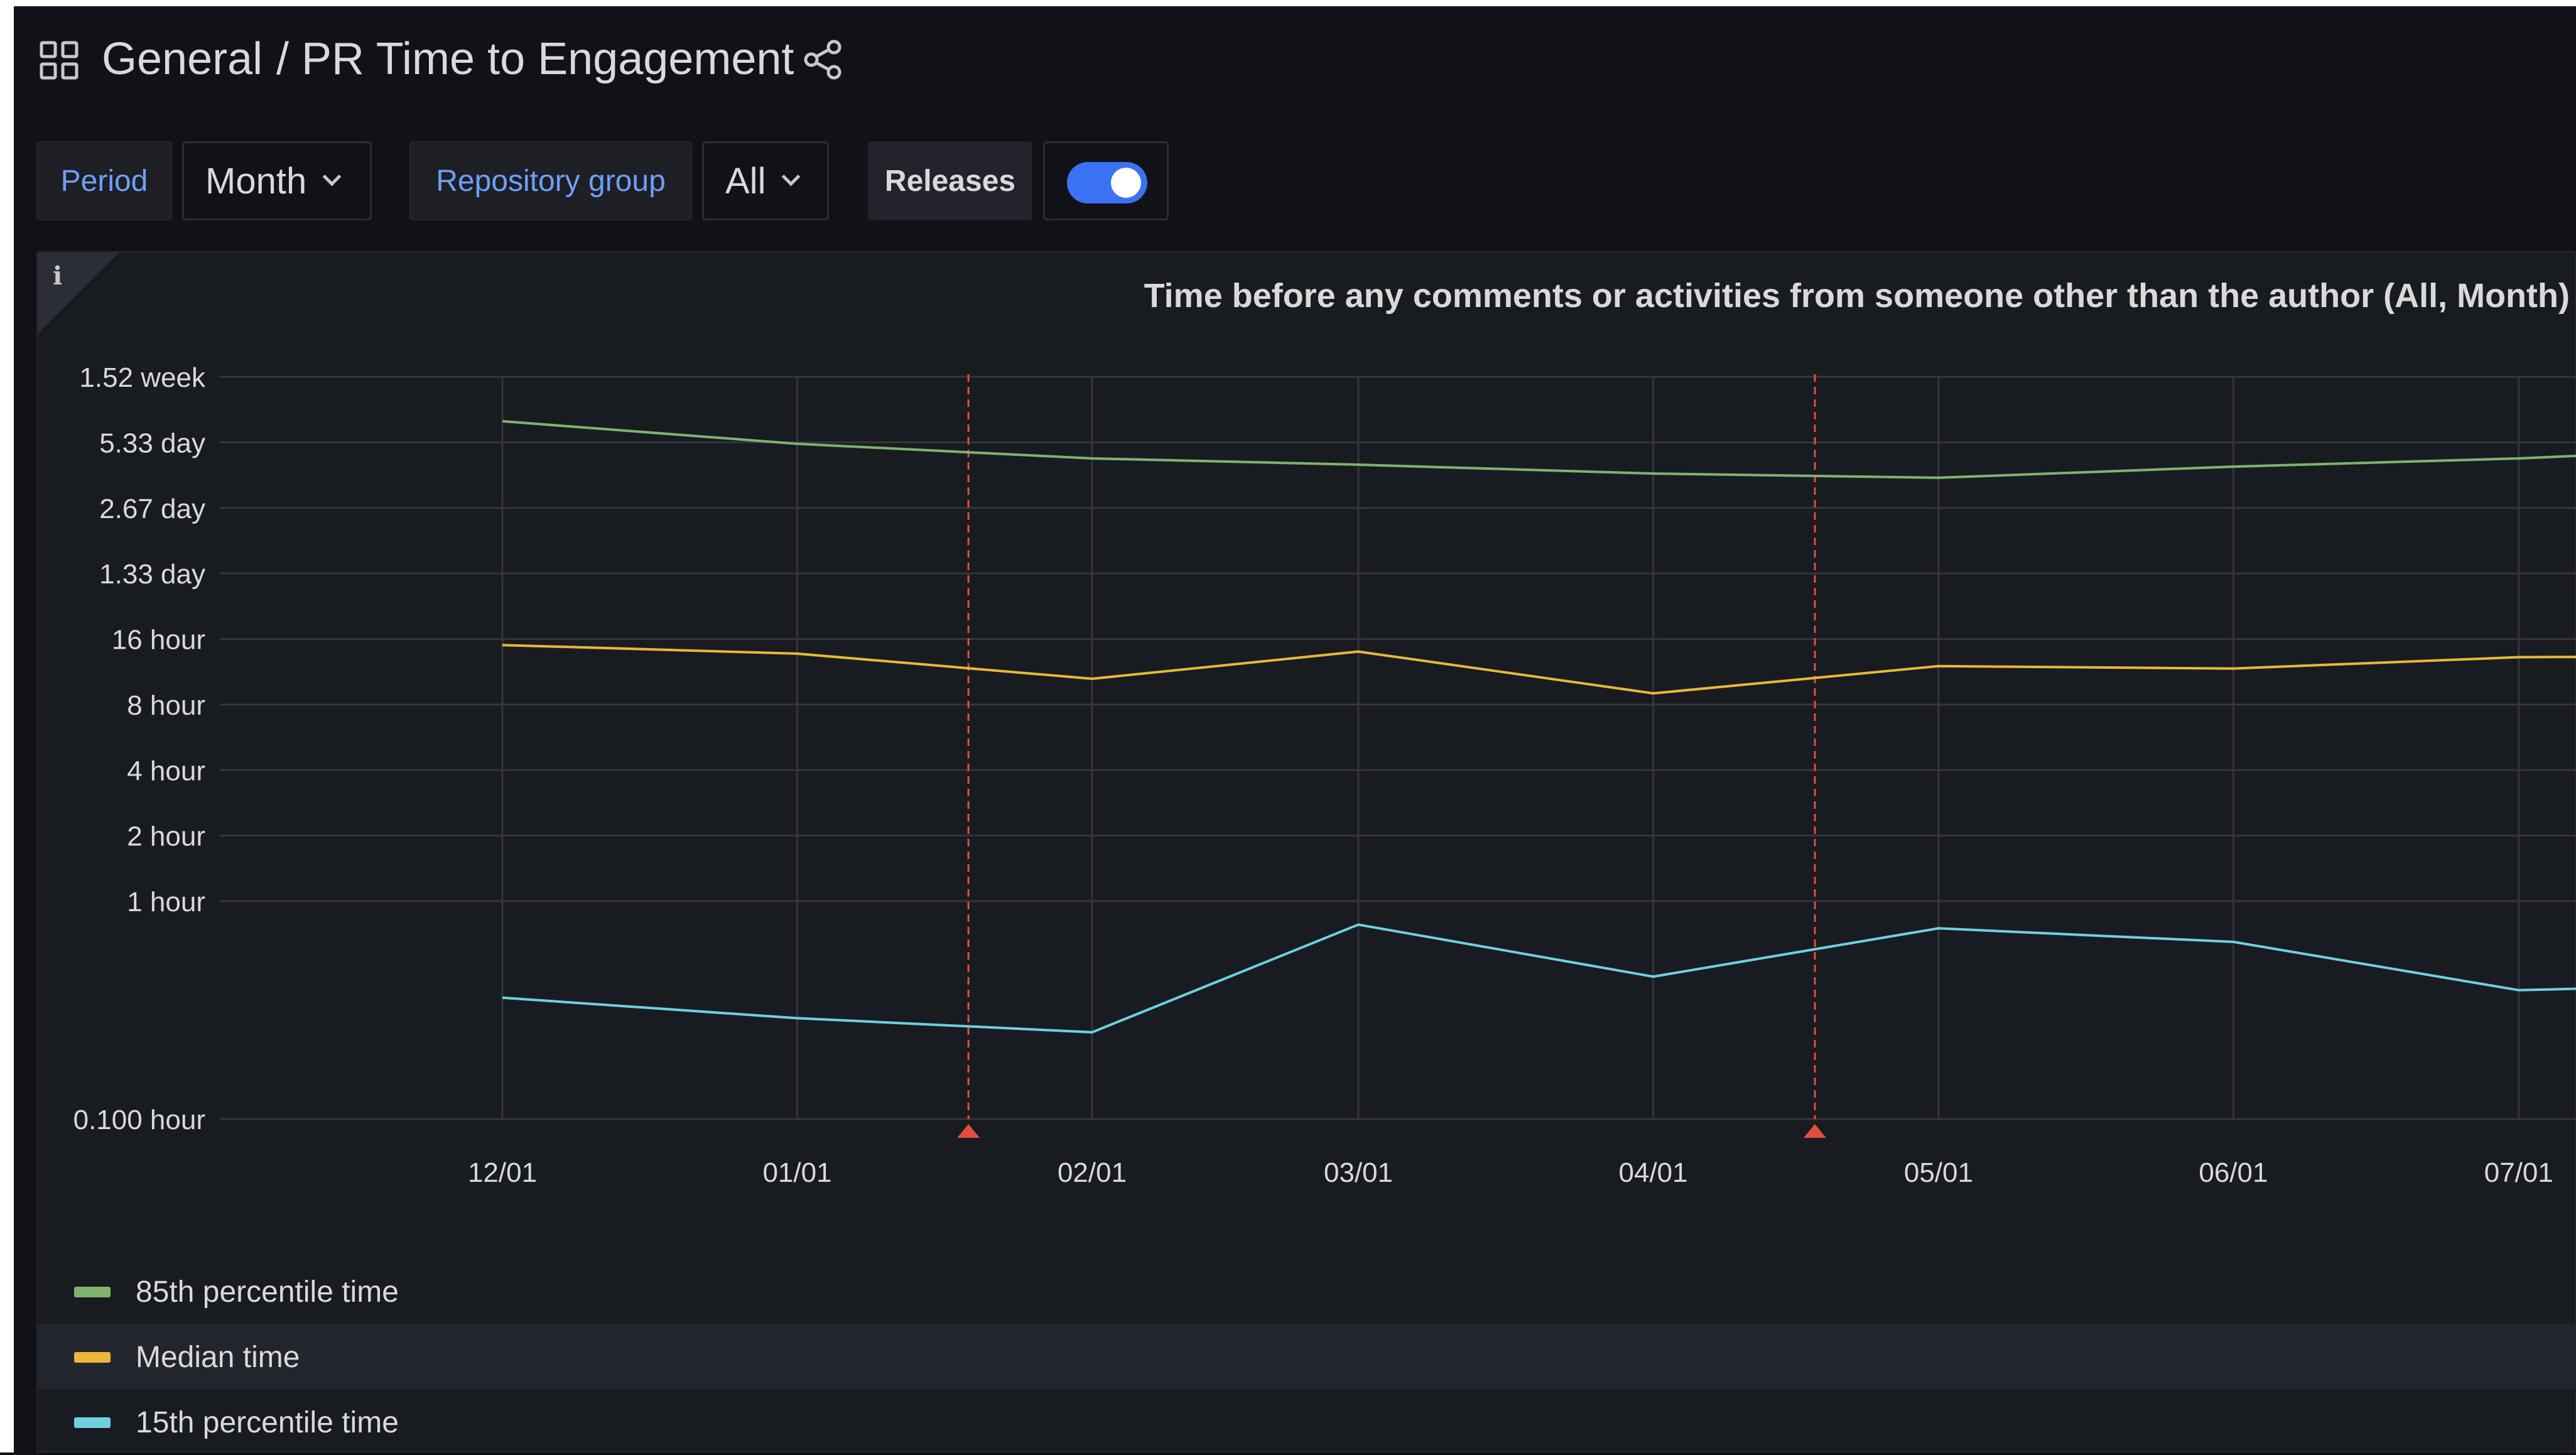 This screenshot has width=2576, height=1455. I want to click on legend-item: Median time, so click(1306, 1357).